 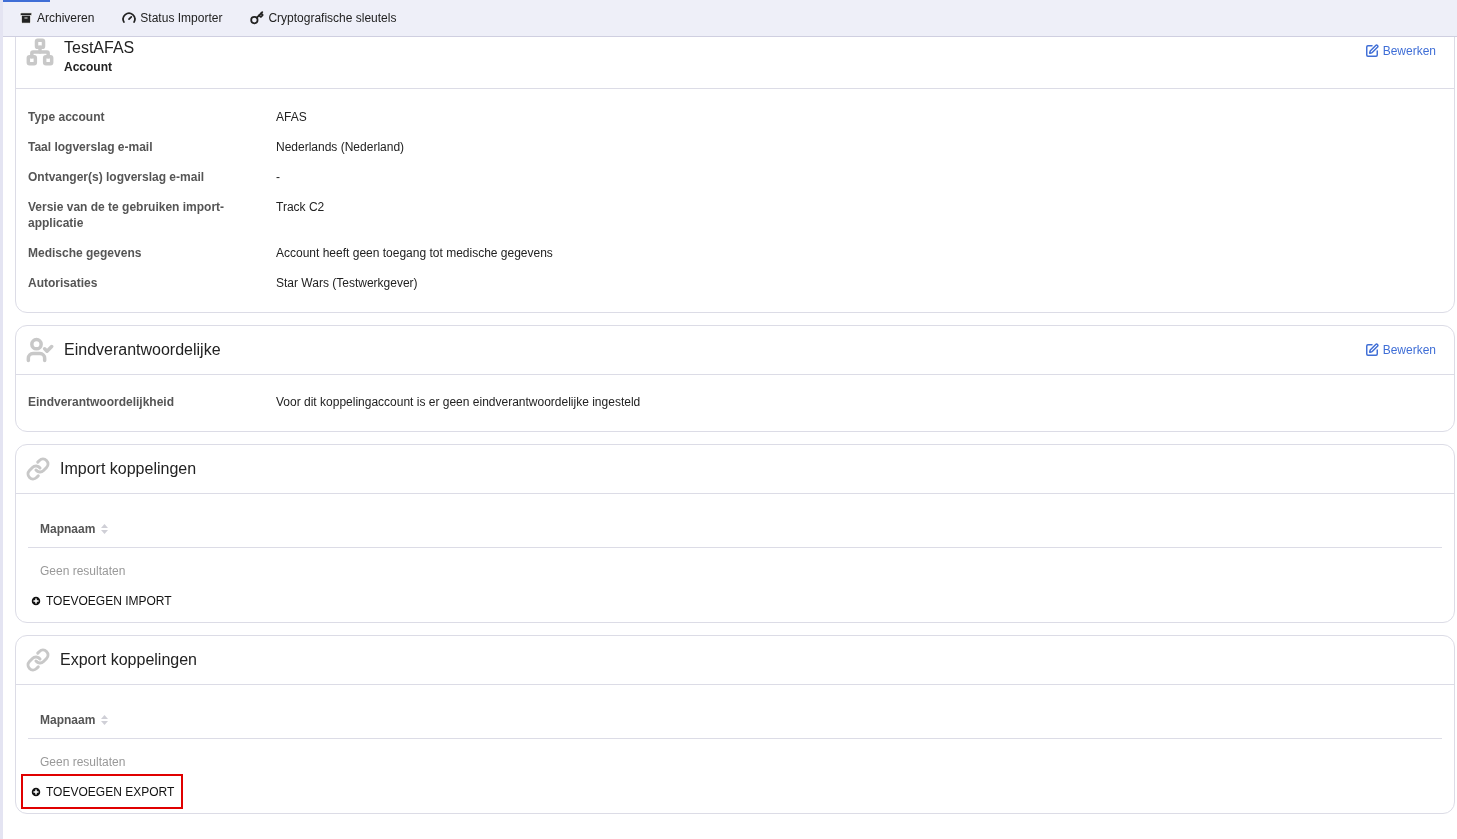 What do you see at coordinates (128, 660) in the screenshot?
I see `card-title: Export koppelingen` at bounding box center [128, 660].